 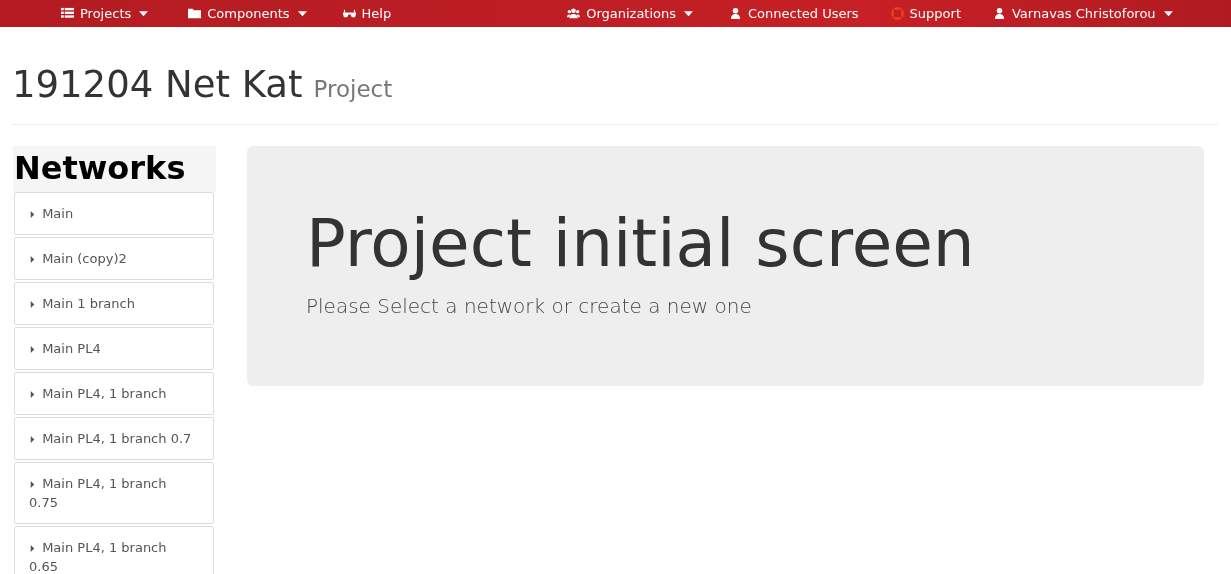 I want to click on nav-link: Connected Users, so click(x=794, y=13).